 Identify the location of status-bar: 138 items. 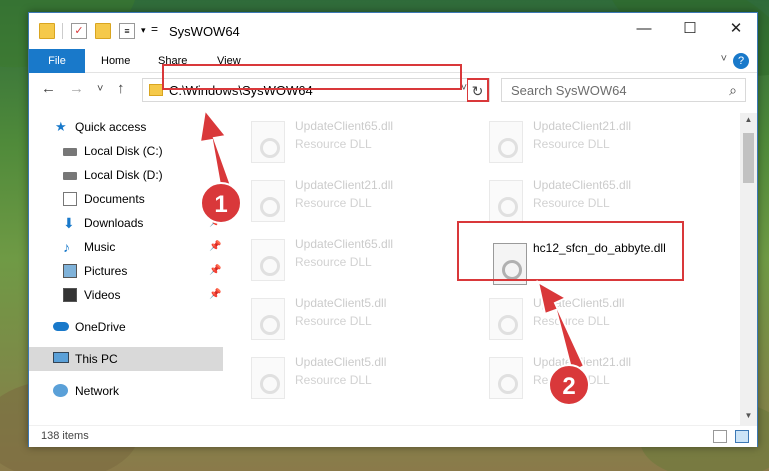
(393, 436).